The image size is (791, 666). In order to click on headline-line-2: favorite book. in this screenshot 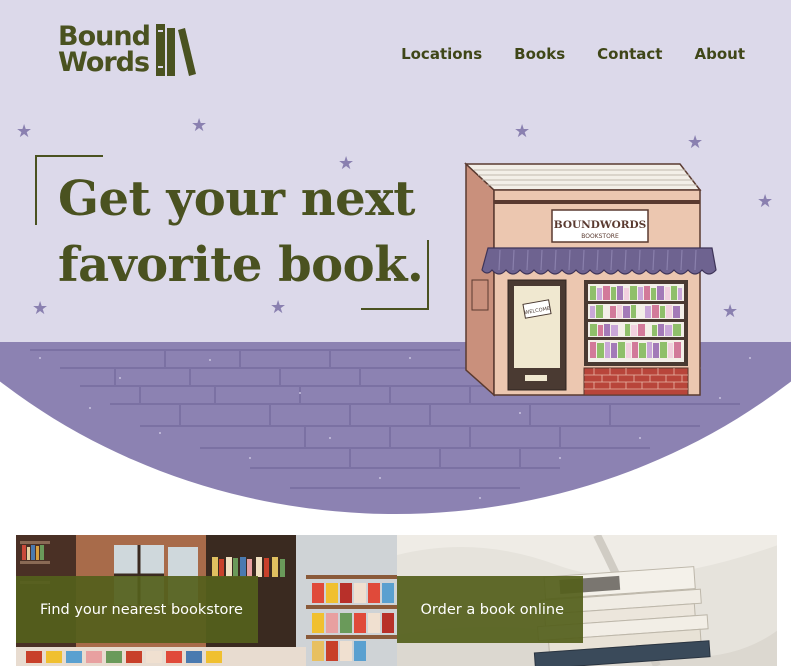, I will do `click(241, 265)`.